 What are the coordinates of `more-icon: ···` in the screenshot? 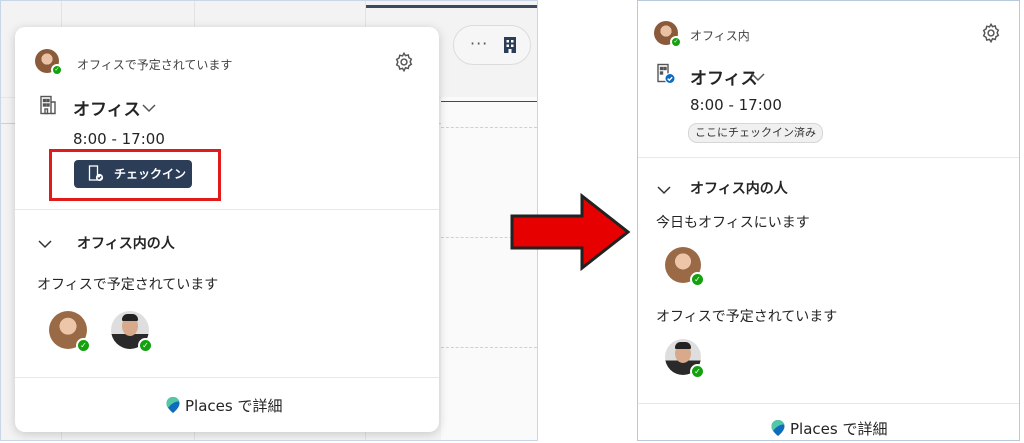 It's located at (479, 43).